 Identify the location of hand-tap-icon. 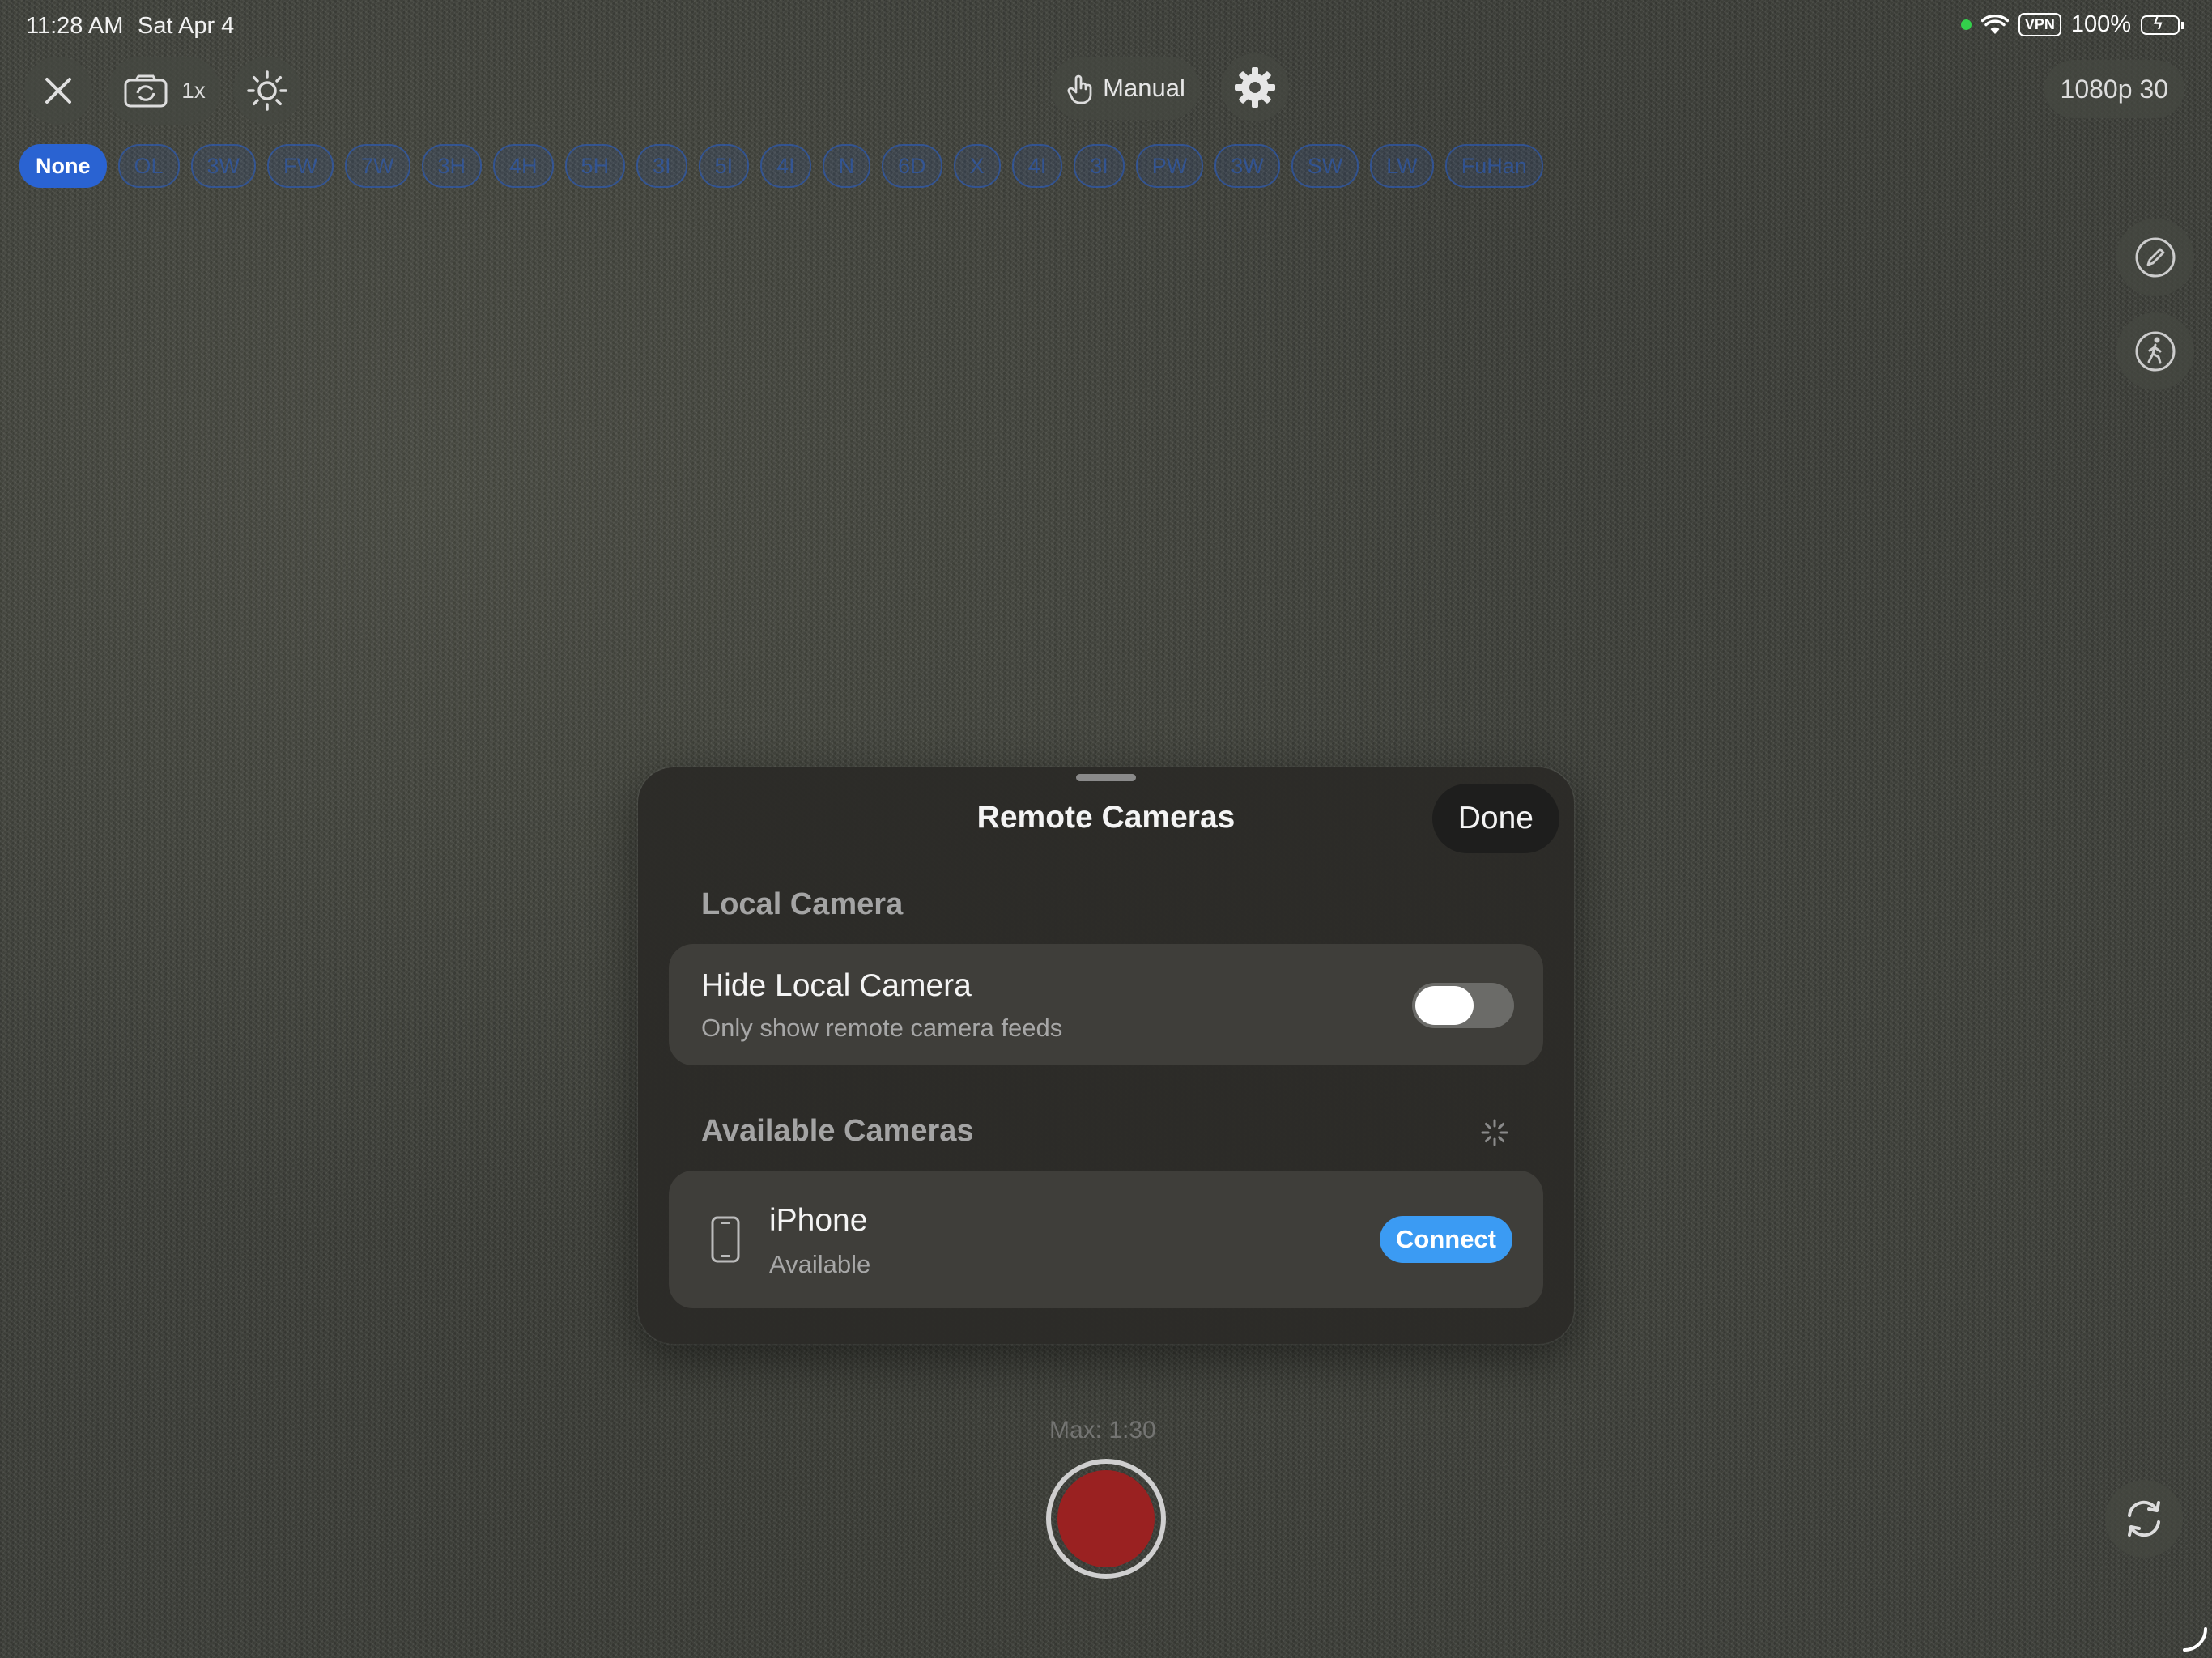
(1079, 89).